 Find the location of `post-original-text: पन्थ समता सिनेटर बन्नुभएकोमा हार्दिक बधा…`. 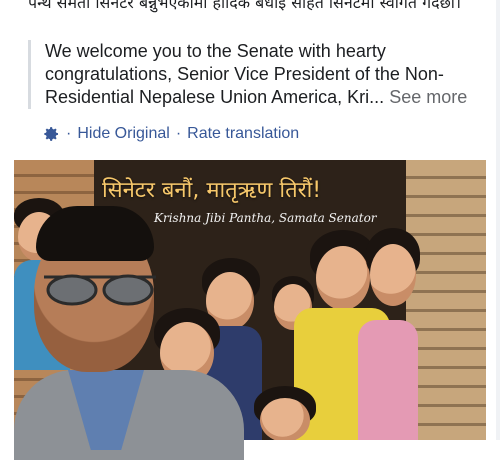

post-original-text: पन्थ समता सिनेटर बन्नुभएकोमा हार्दिक बधा… is located at coordinates (245, 6).